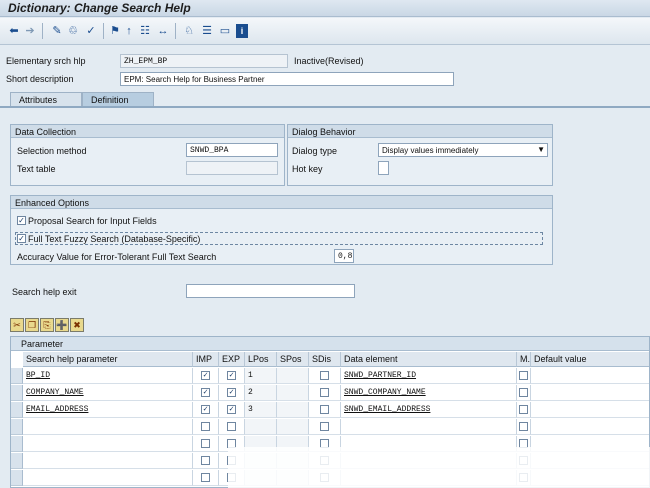  I want to click on col-header-lpos: LPos, so click(261, 359).